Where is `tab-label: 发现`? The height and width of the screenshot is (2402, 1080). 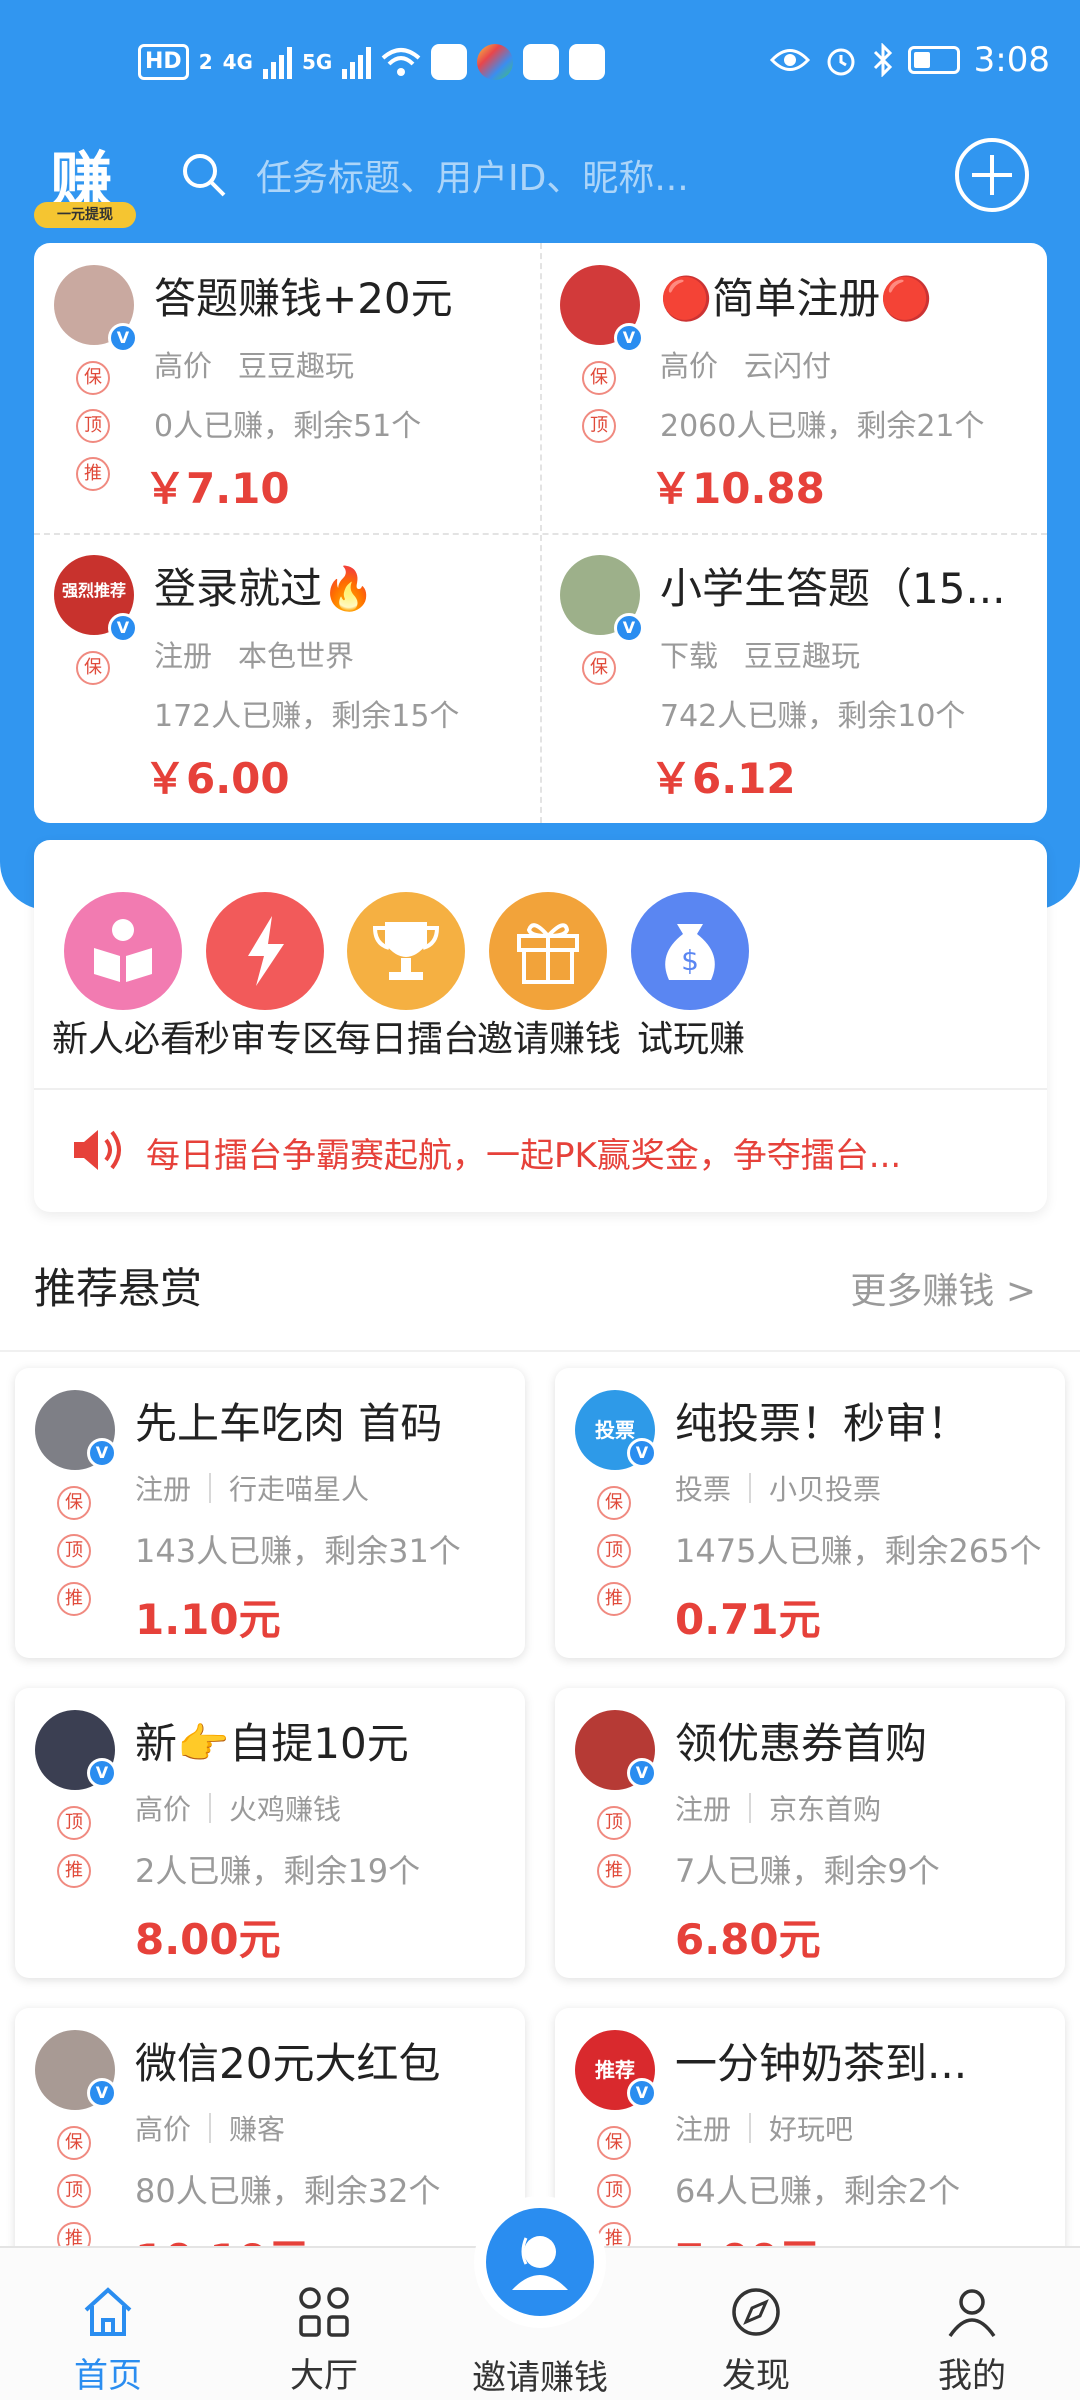
tab-label: 发现 is located at coordinates (756, 2376).